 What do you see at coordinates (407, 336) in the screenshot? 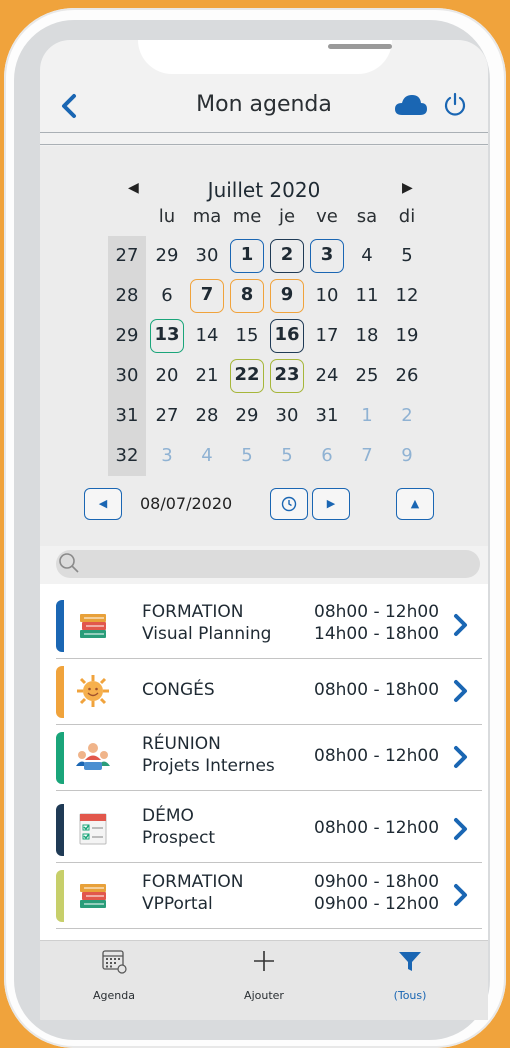
I see `calendar-day: 19` at bounding box center [407, 336].